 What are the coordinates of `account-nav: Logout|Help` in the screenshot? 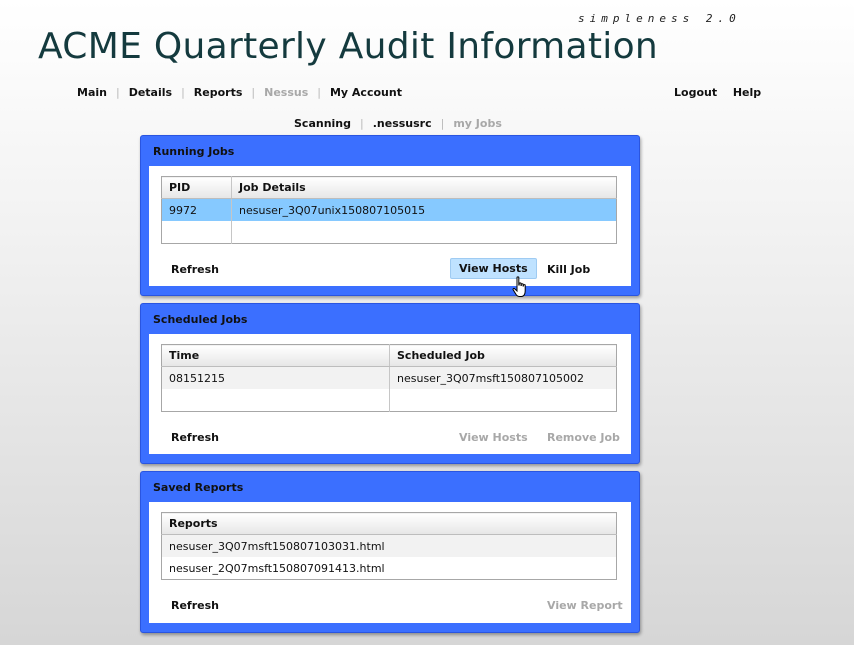 It's located at (717, 92).